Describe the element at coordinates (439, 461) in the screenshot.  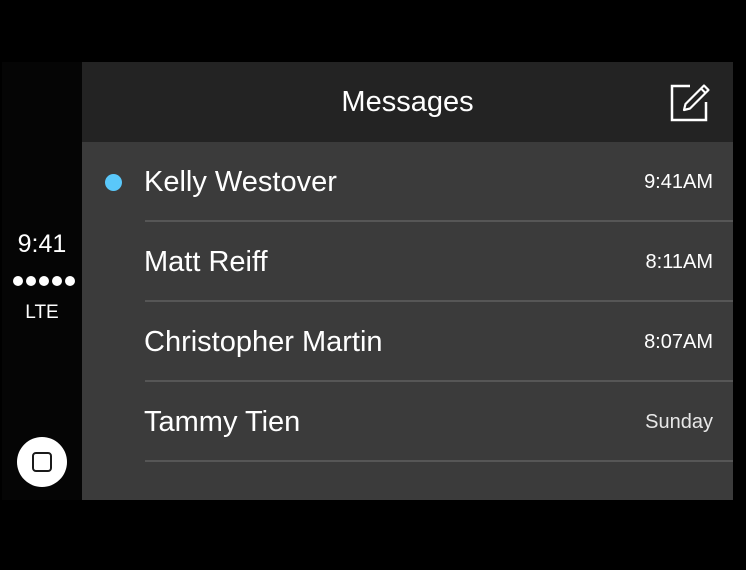
I see `row-divider` at that location.